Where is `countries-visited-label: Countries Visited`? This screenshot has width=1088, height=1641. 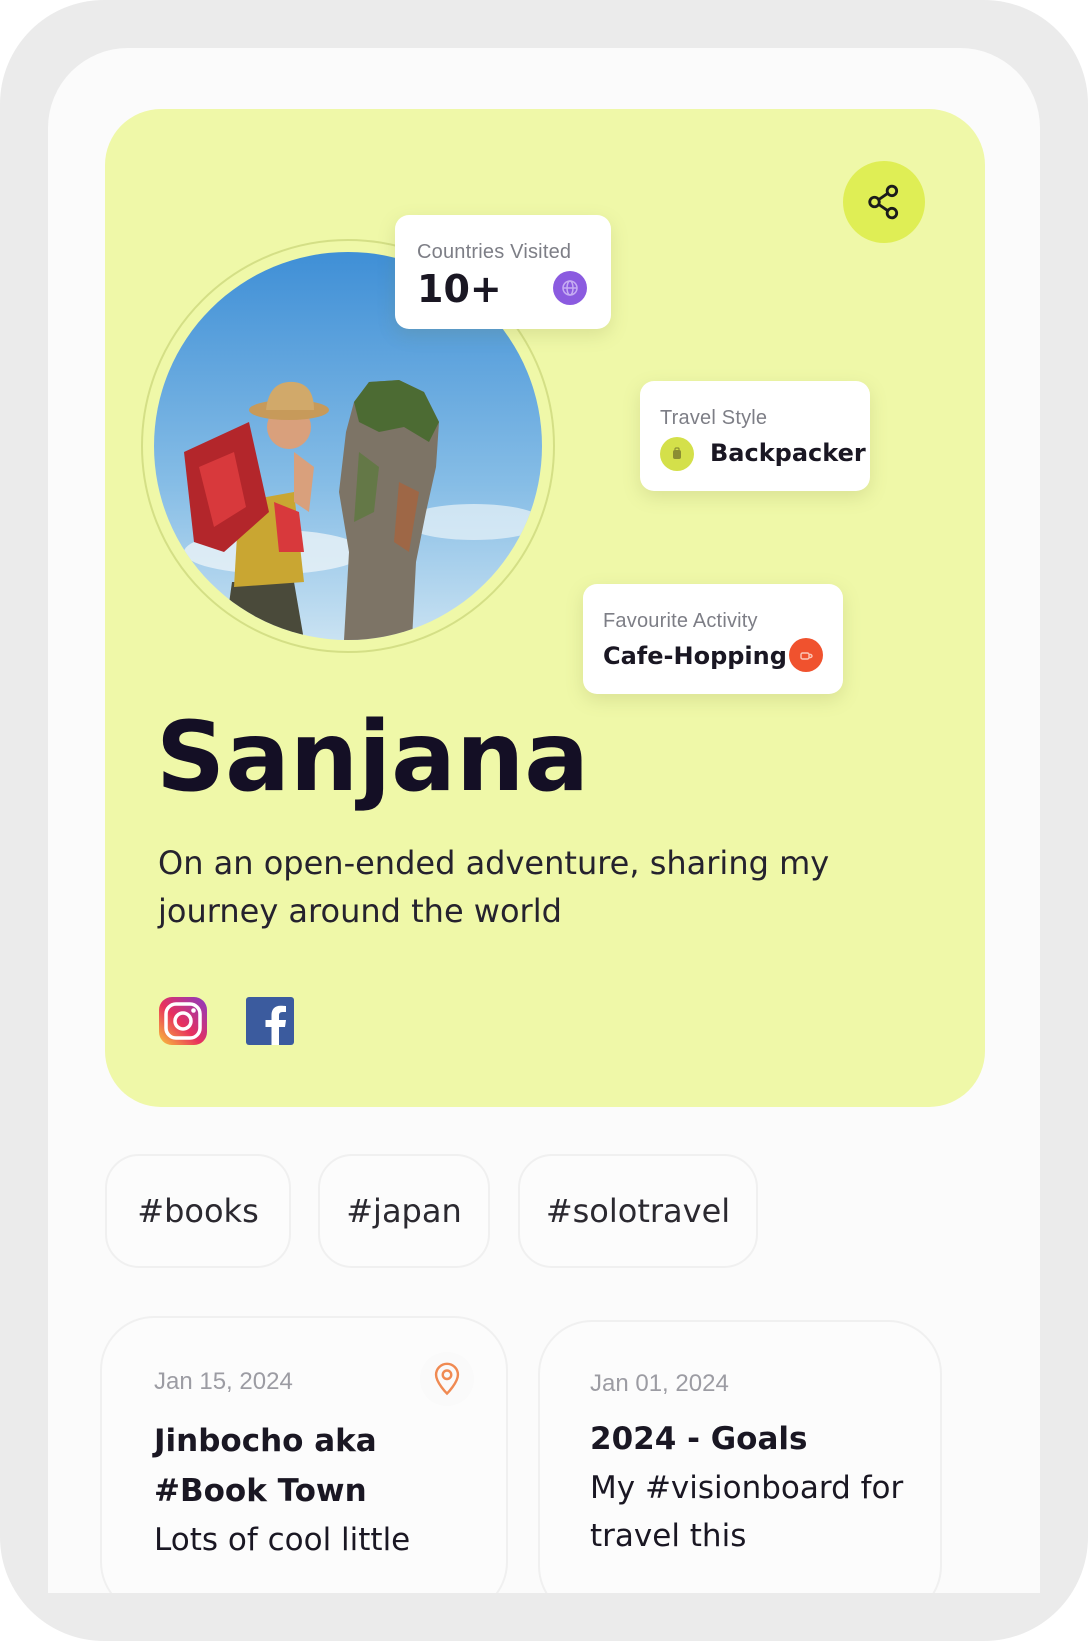 countries-visited-label: Countries Visited is located at coordinates (494, 252).